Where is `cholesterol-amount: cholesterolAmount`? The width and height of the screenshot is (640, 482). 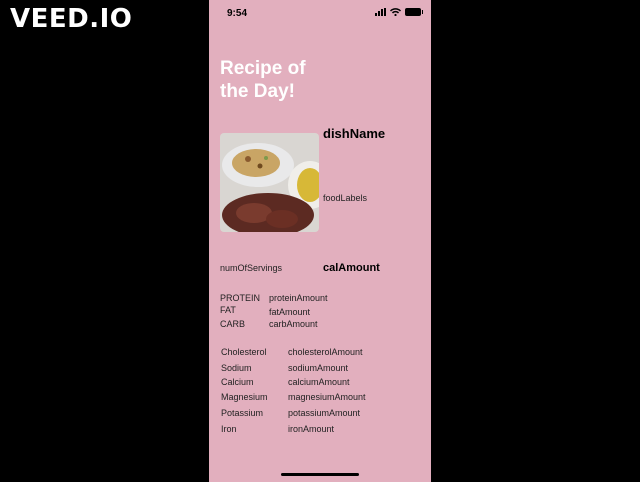 cholesterol-amount: cholesterolAmount is located at coordinates (325, 352).